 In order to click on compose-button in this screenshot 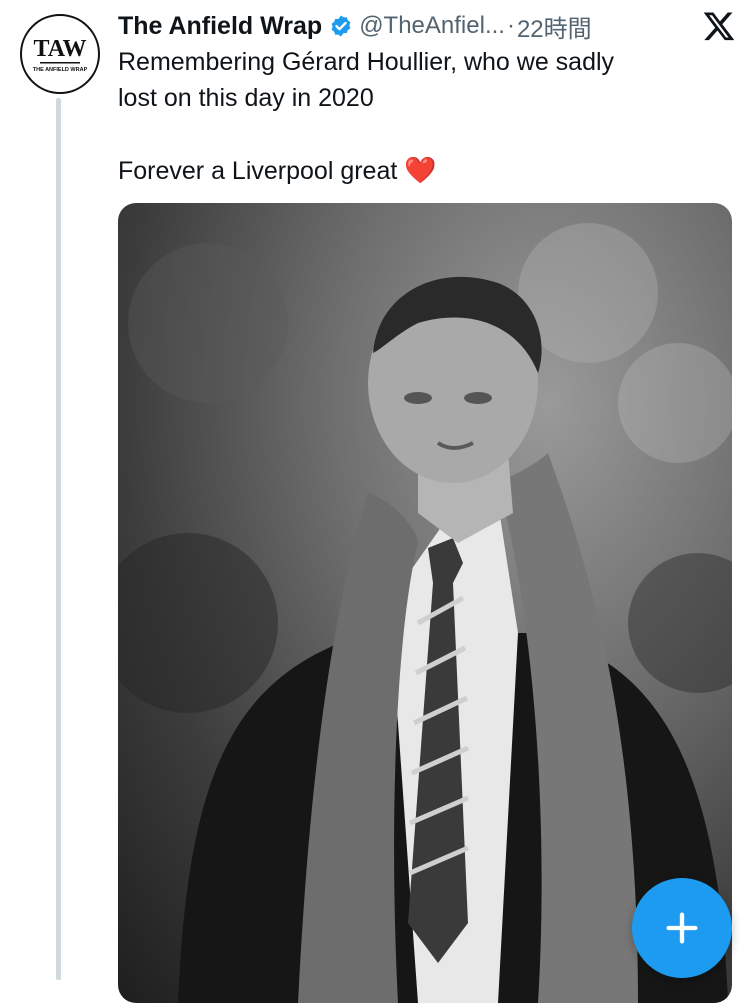, I will do `click(682, 928)`.